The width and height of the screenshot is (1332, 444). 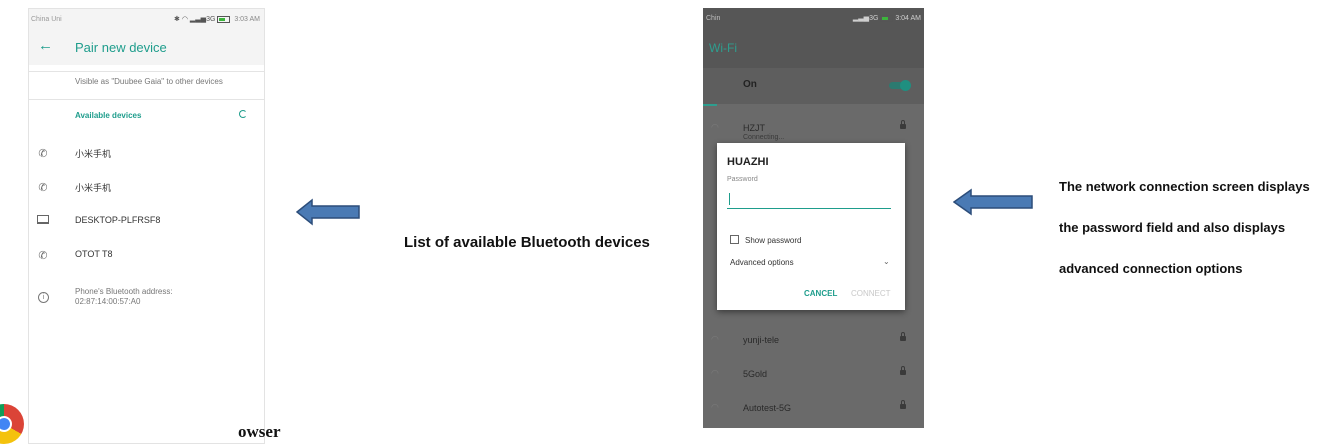 I want to click on password-label: Password, so click(x=742, y=179).